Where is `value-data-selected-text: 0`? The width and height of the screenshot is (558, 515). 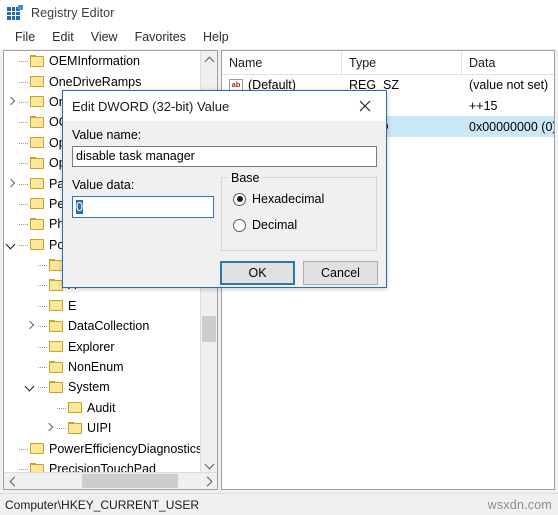
value-data-selected-text: 0 is located at coordinates (79, 207).